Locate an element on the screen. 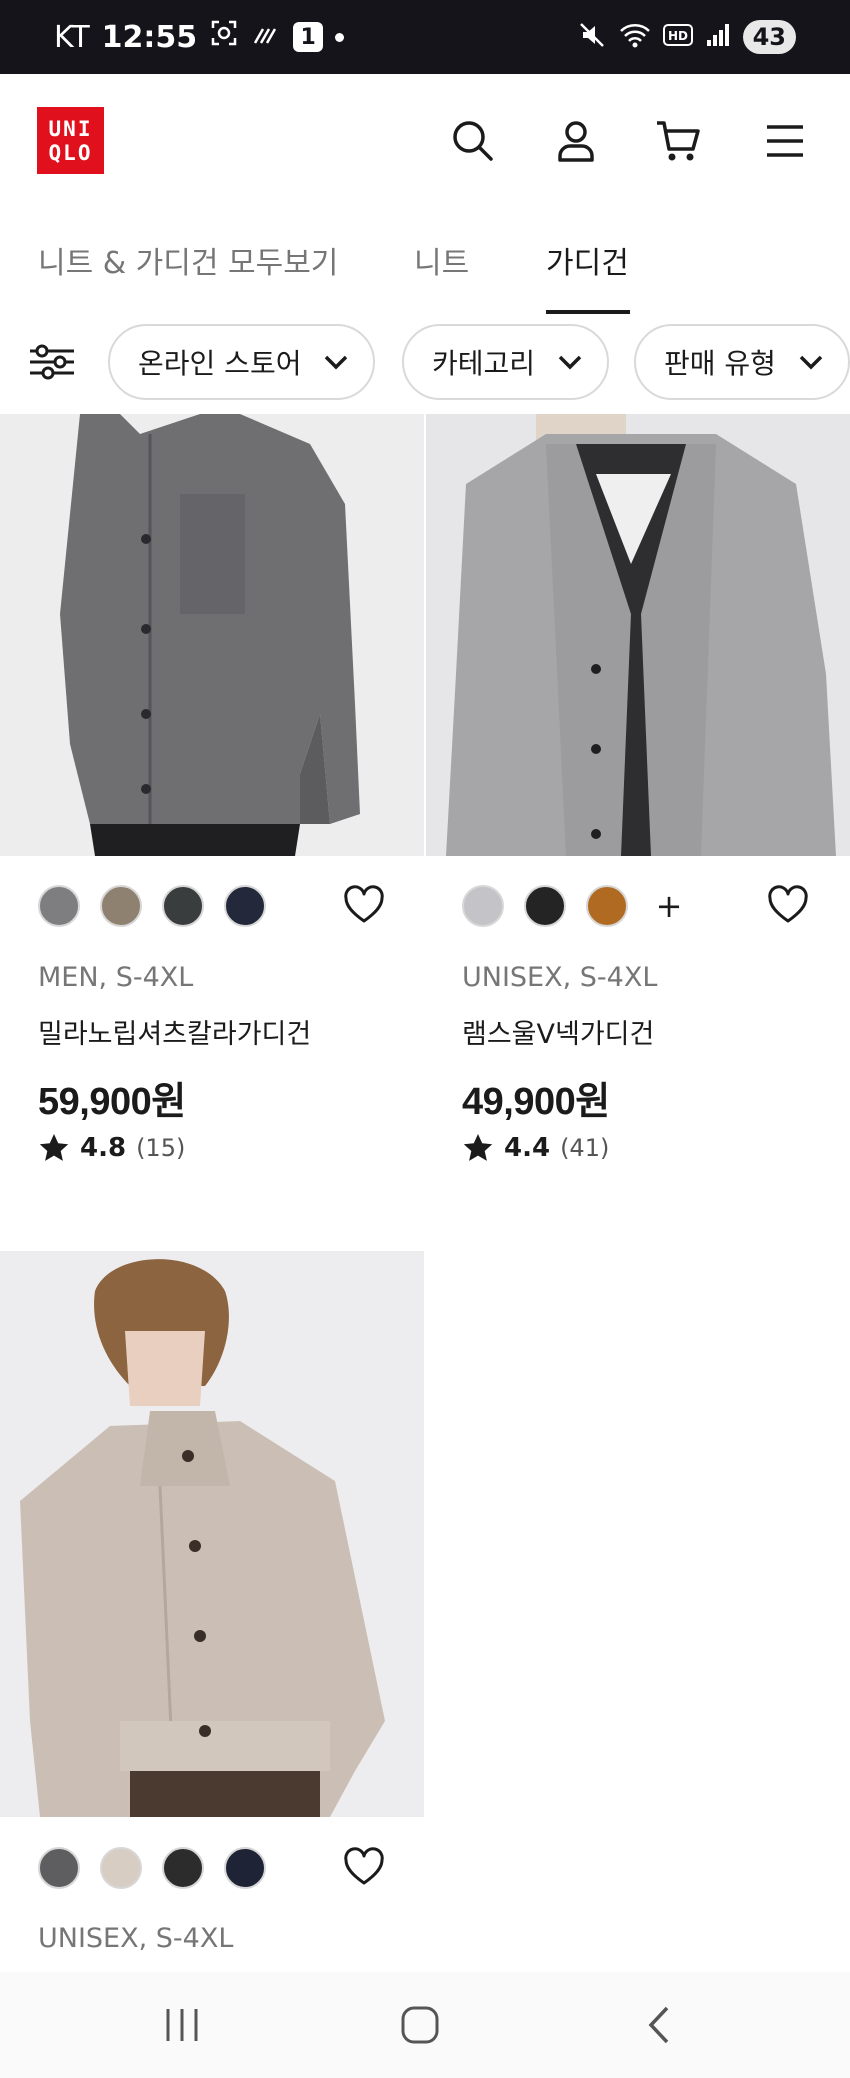 The width and height of the screenshot is (850, 2078). tab-cardigan: 가디건 is located at coordinates (587, 260).